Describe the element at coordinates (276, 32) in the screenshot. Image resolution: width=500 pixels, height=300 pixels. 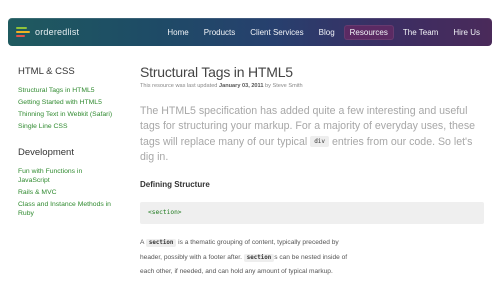
I see `nav-item-client-services: Client Services` at that location.